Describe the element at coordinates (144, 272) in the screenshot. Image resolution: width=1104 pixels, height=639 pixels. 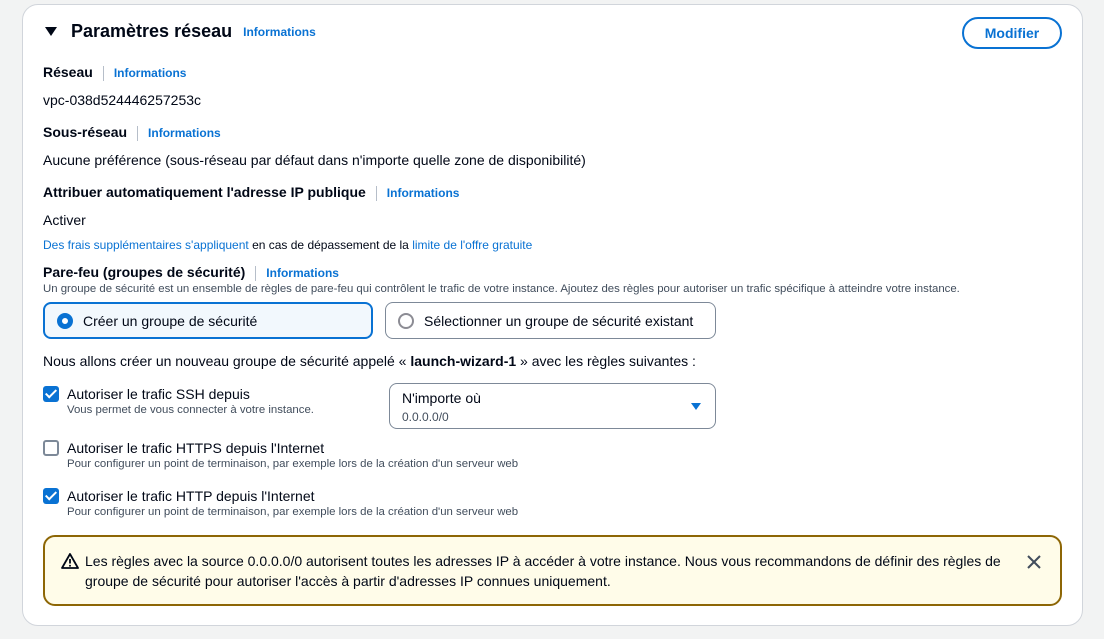
I see `firewall-label: Pare-feu (groupes de sécurité)` at that location.